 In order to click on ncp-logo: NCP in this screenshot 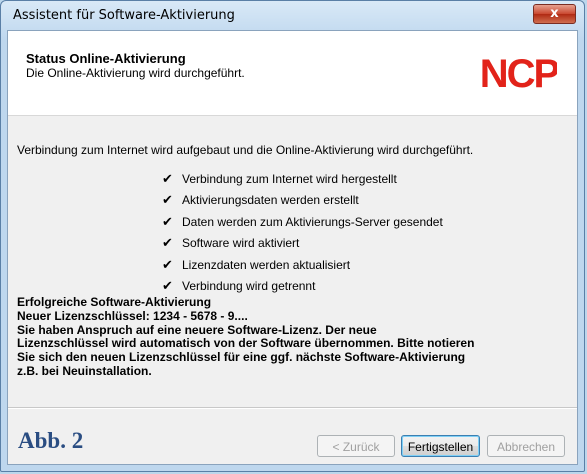, I will do `click(519, 72)`.